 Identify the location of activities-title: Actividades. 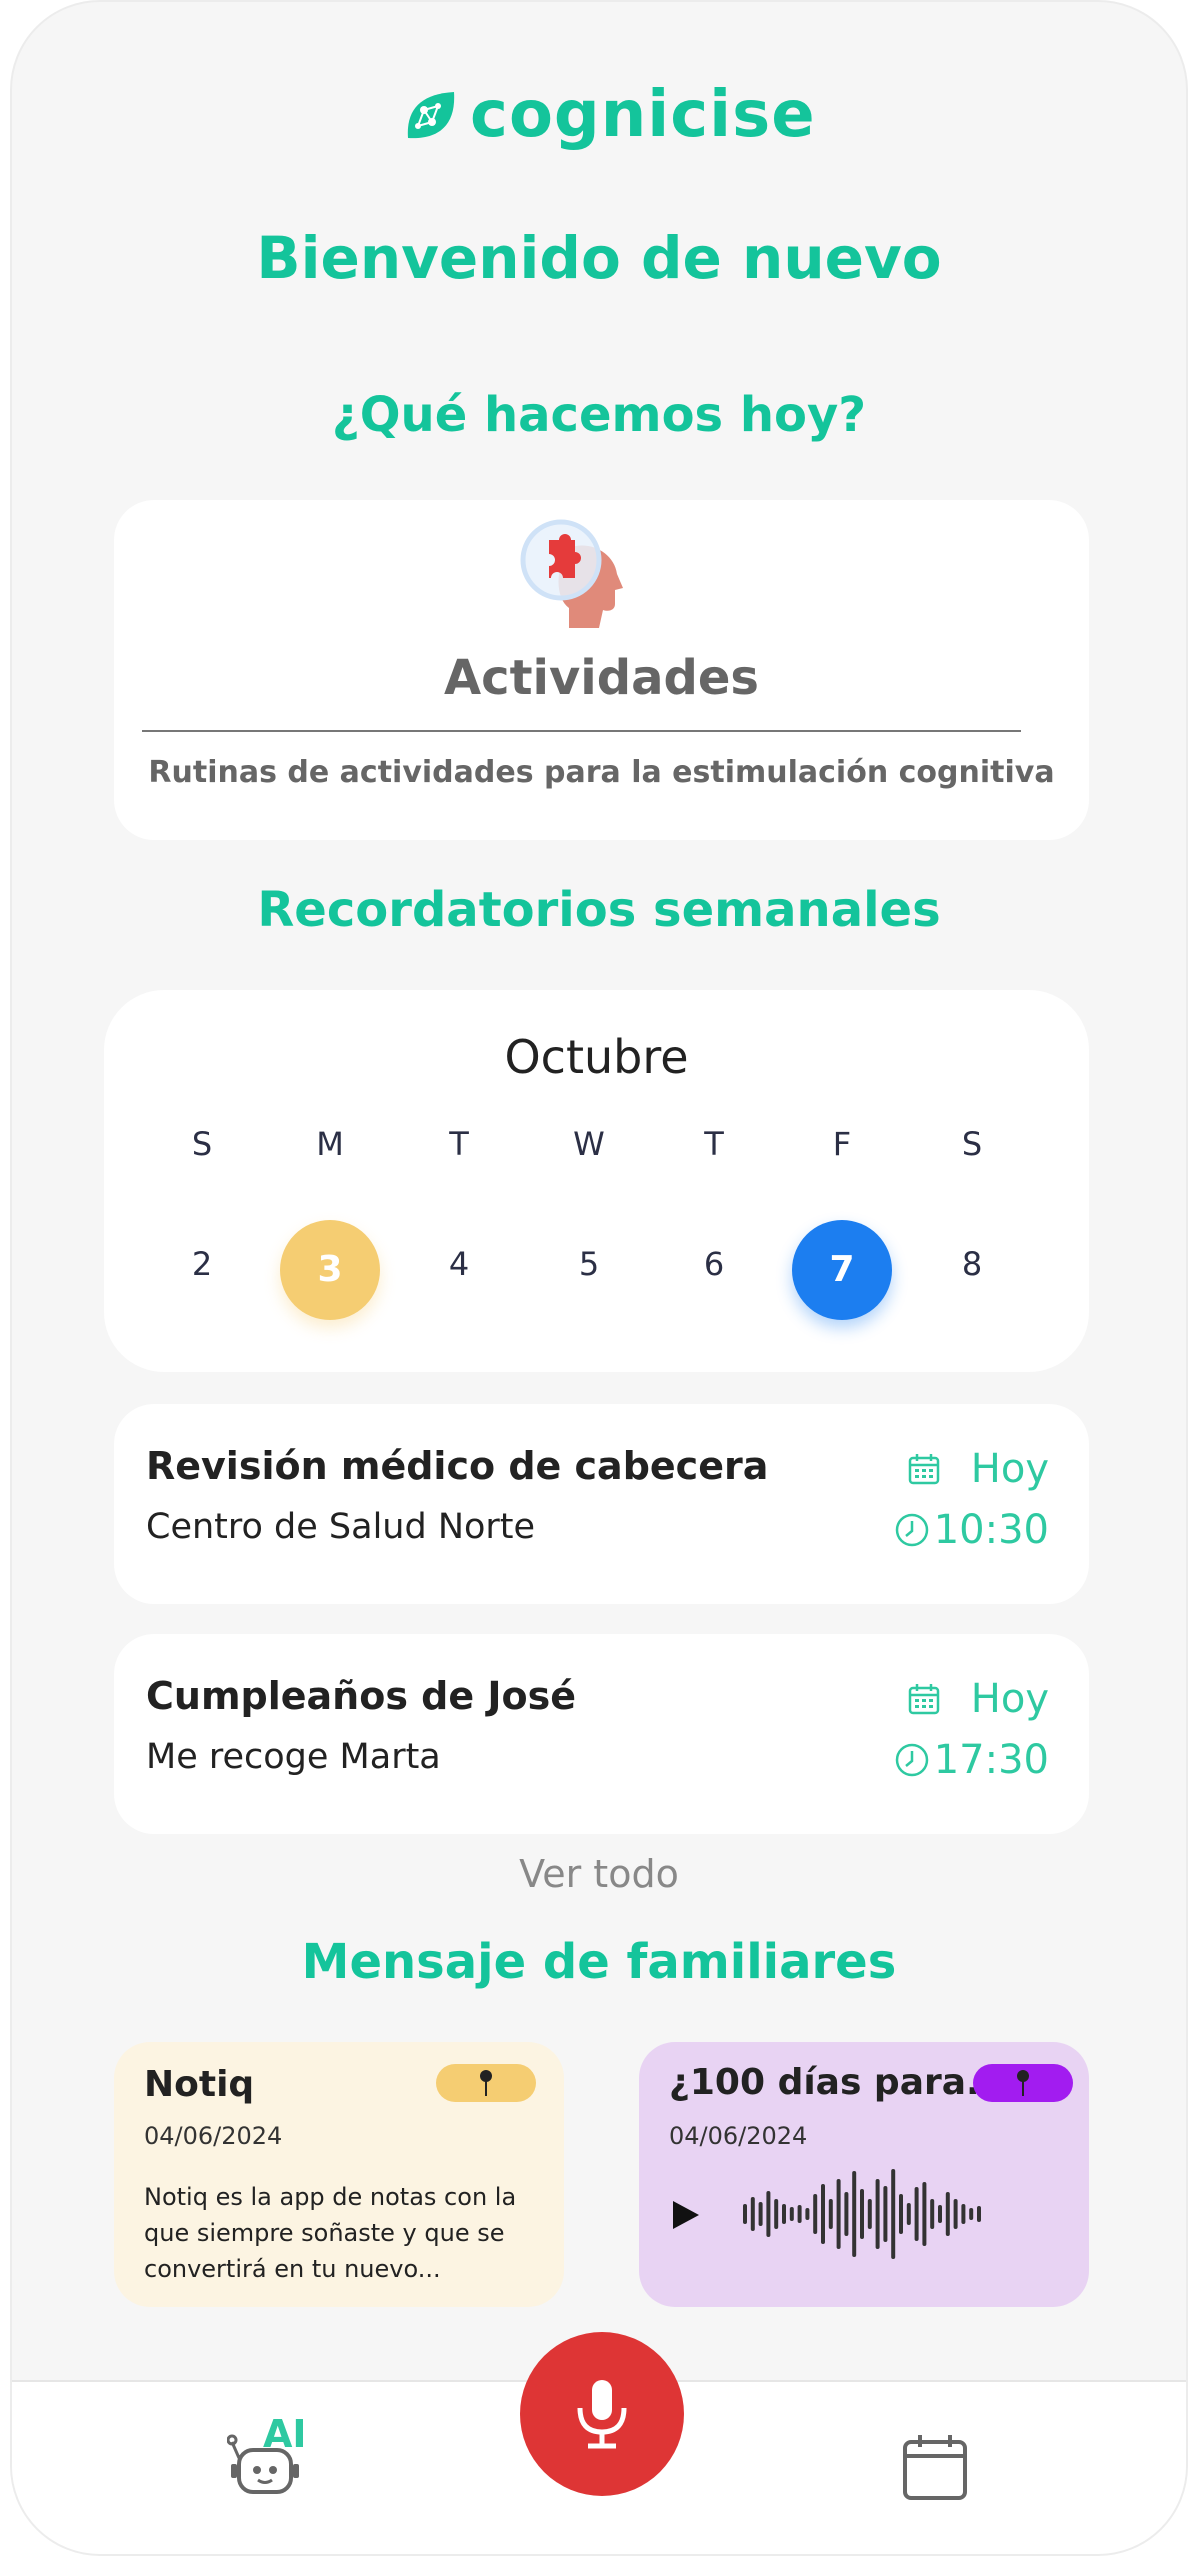
(601, 678).